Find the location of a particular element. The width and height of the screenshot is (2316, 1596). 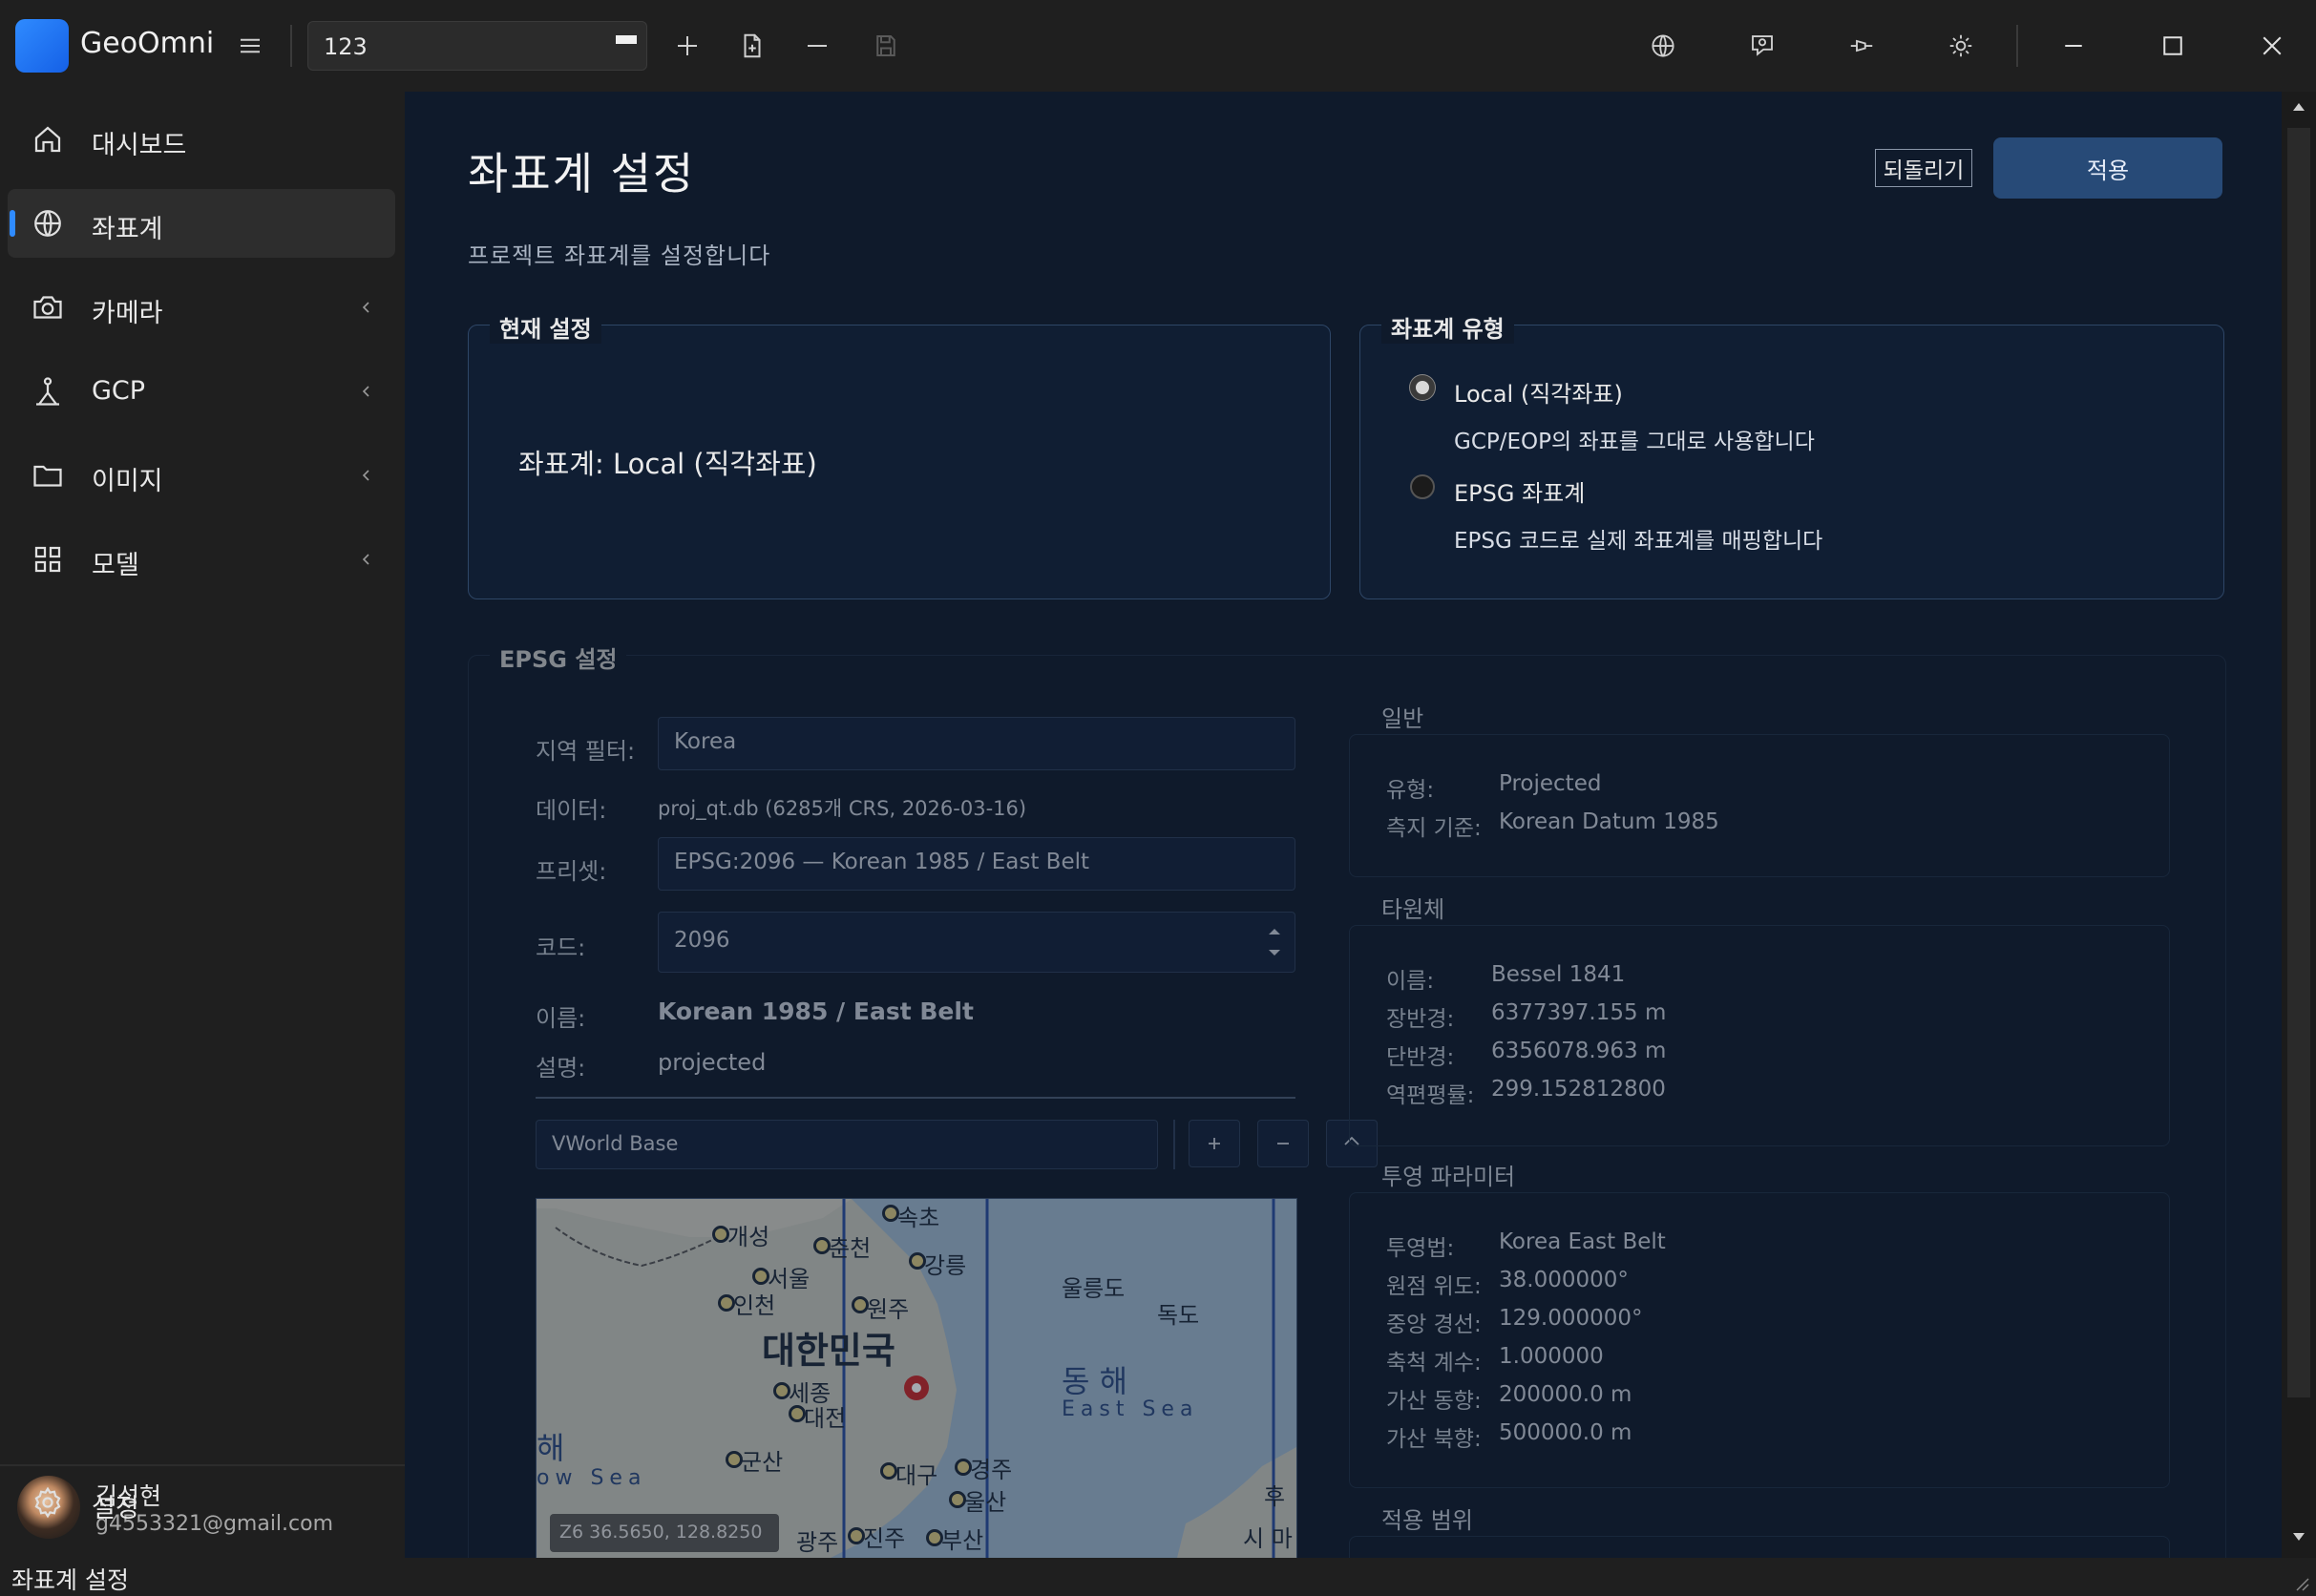

radio-local is located at coordinates (1423, 387).